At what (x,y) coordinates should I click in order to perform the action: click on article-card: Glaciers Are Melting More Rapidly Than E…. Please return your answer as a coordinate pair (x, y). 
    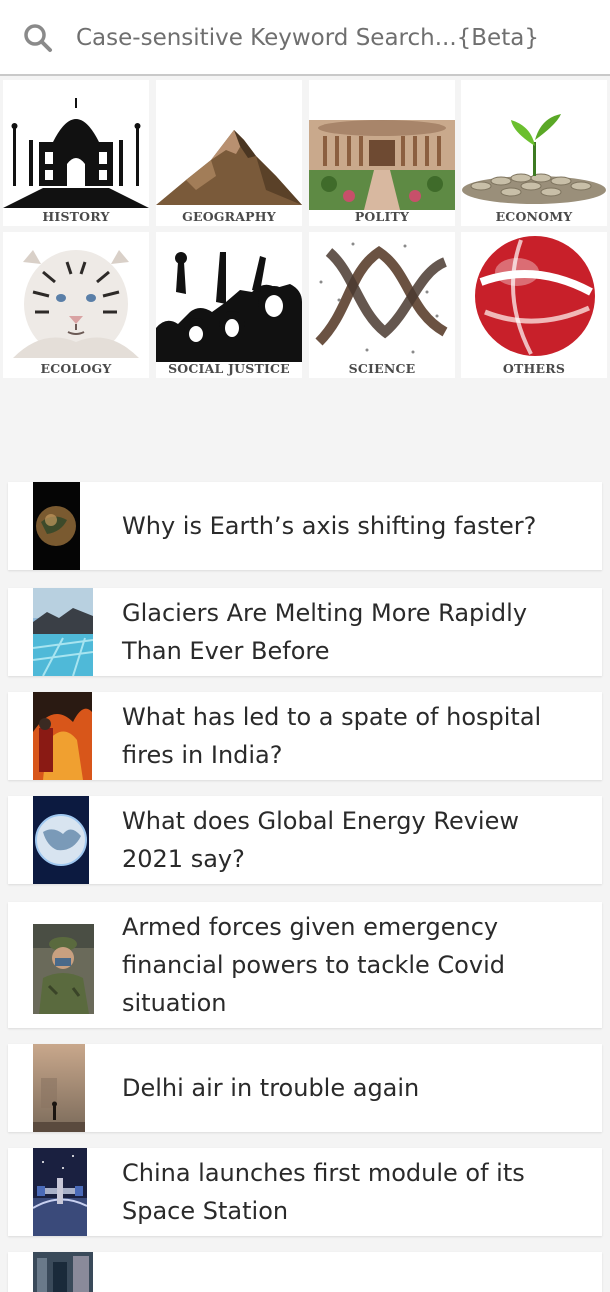
    Looking at the image, I should click on (305, 632).